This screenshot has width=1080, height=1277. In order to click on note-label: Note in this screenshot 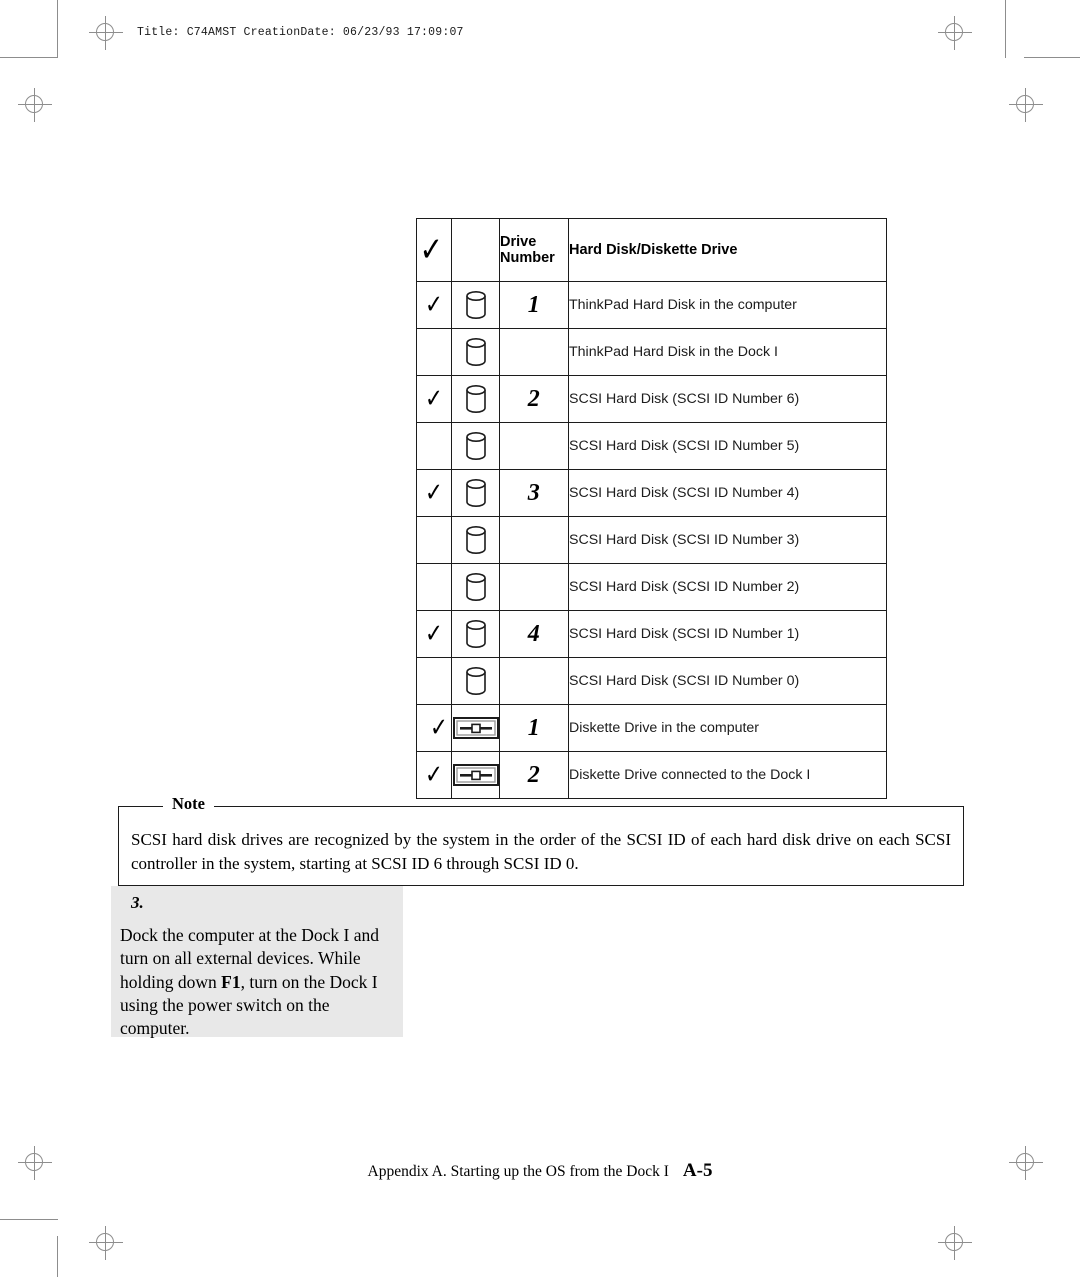, I will do `click(188, 804)`.